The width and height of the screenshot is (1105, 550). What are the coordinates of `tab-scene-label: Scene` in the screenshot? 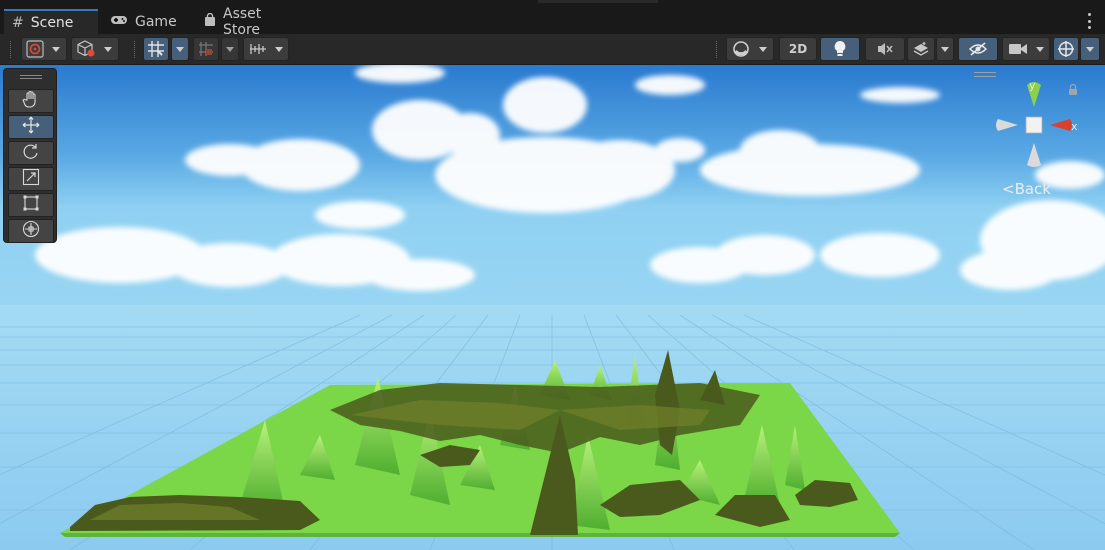 It's located at (52, 22).